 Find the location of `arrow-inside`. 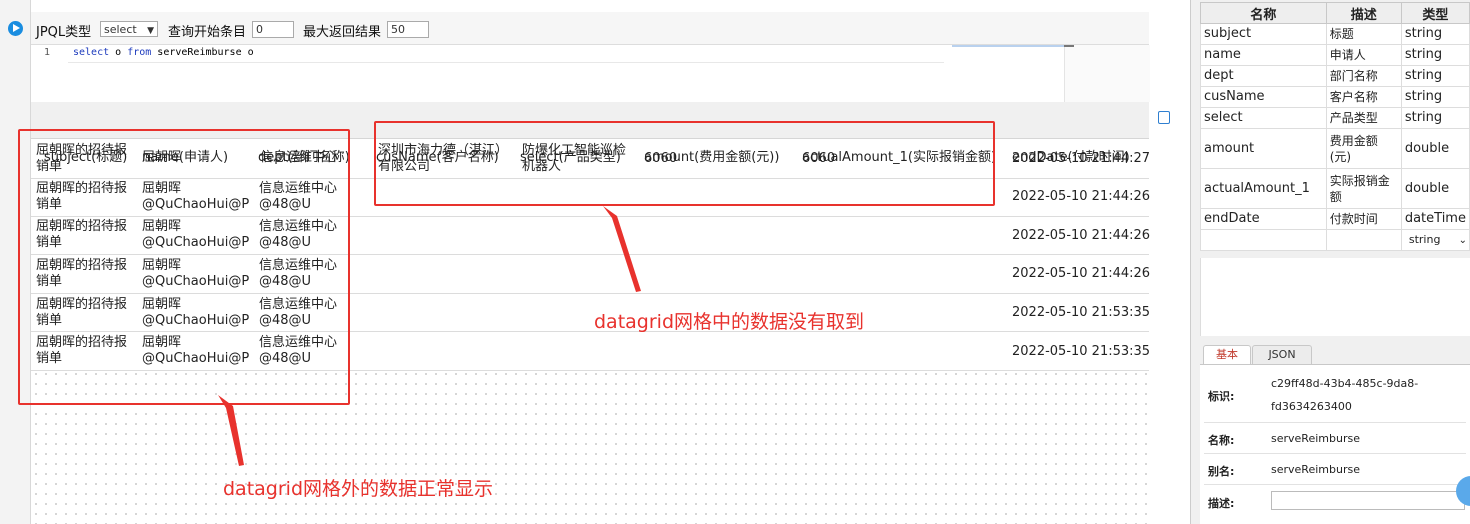

arrow-inside is located at coordinates (622, 249).